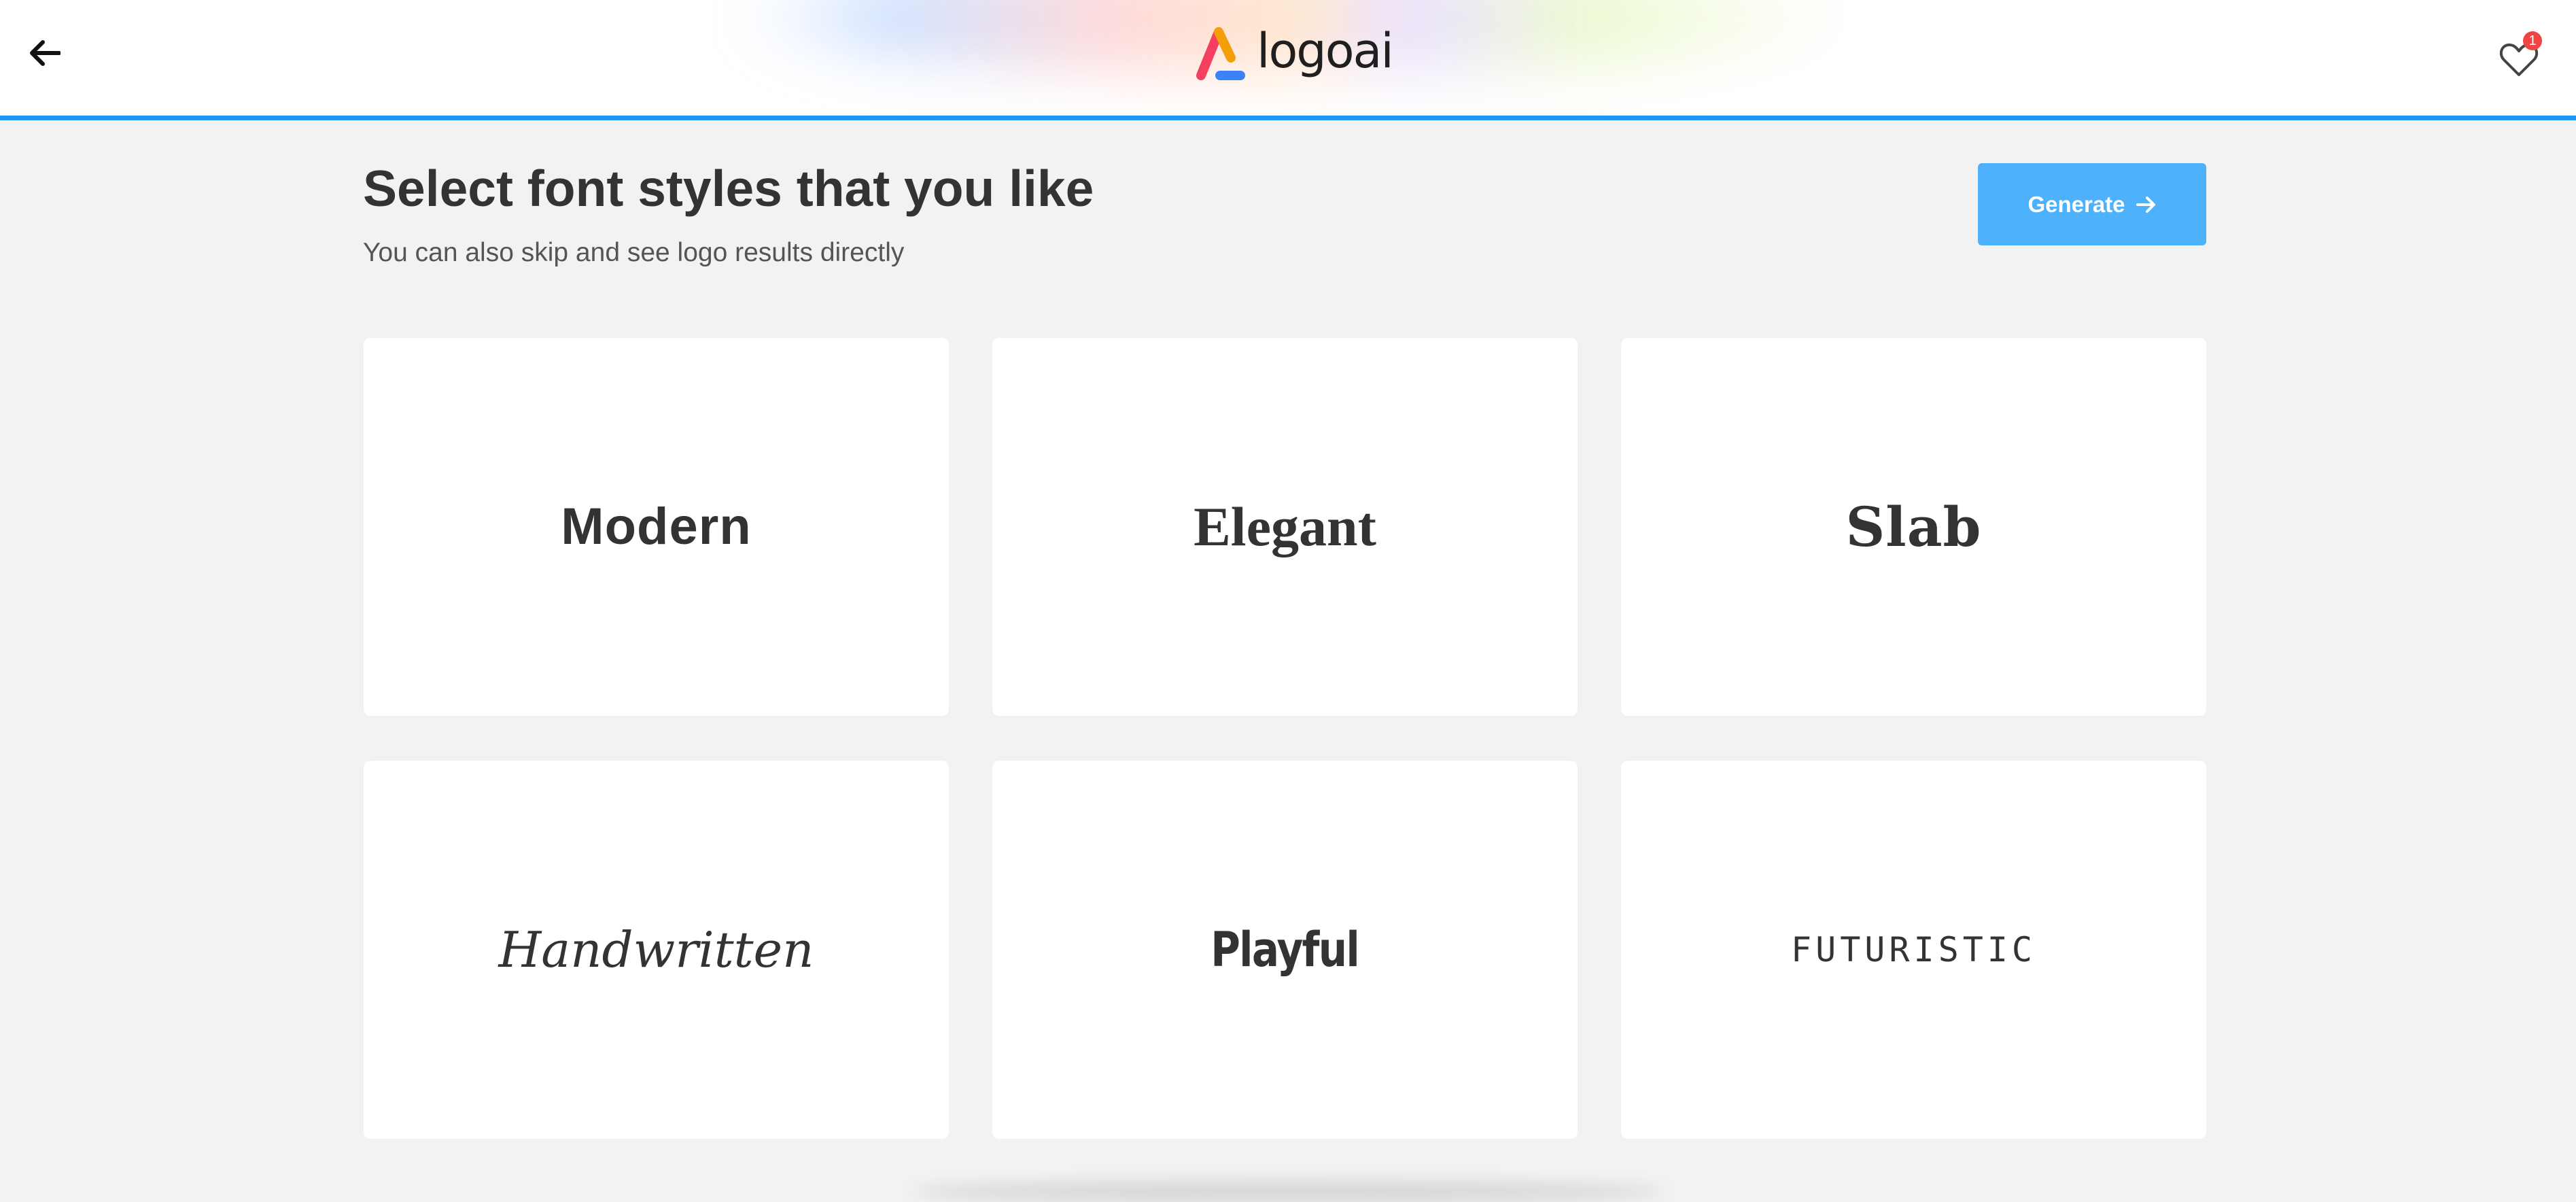 Image resolution: width=2576 pixels, height=1202 pixels. I want to click on bottom-shadow, so click(1288, 1192).